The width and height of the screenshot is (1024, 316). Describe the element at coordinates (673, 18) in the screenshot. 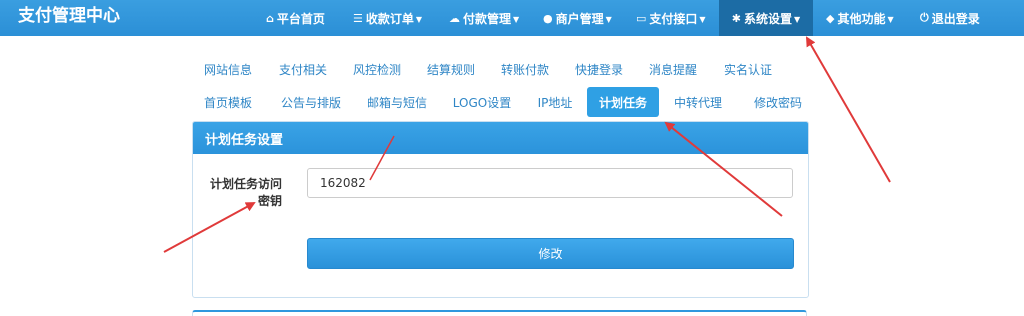

I see `nav-item-label: 支付接口` at that location.